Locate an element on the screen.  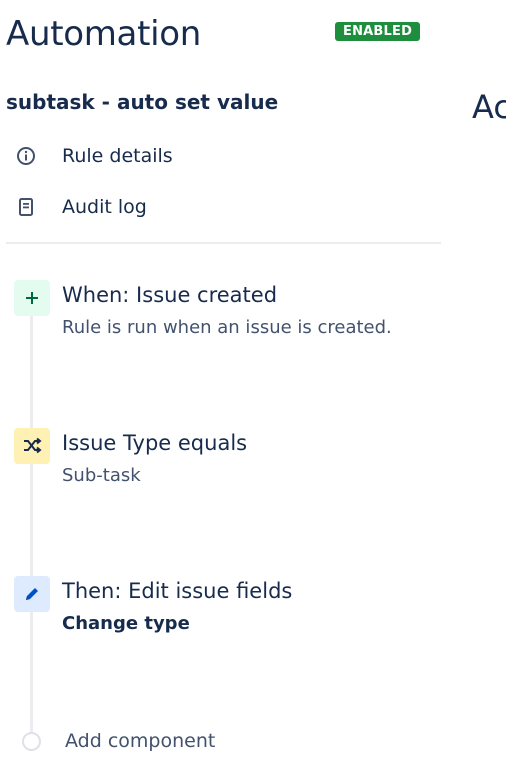
step-title: Then: Edit issue fields is located at coordinates (177, 591).